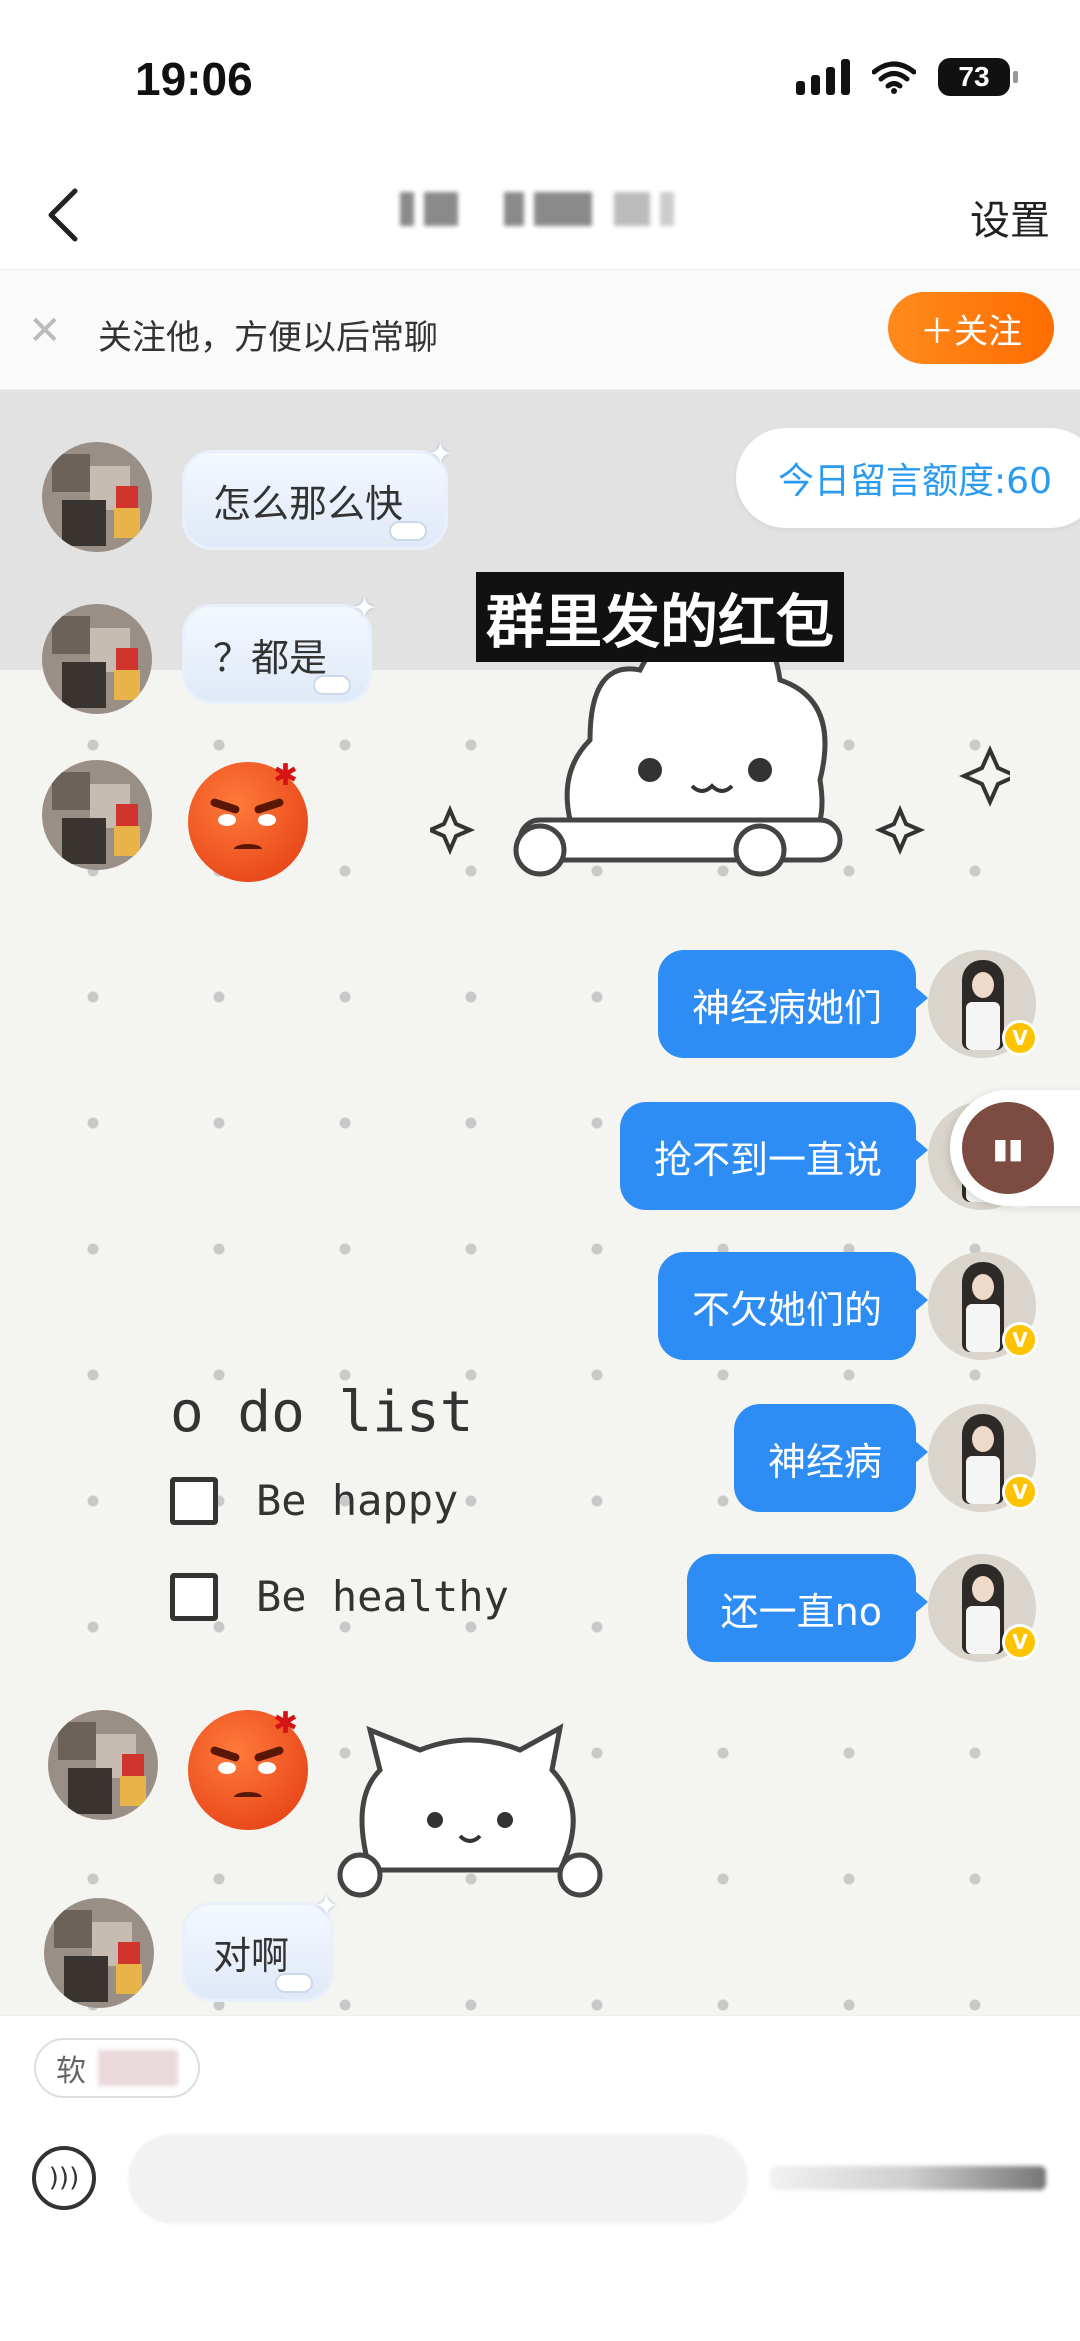 This screenshot has height=2341, width=1080. Describe the element at coordinates (908, 2178) in the screenshot. I see `input-actions-blurred` at that location.